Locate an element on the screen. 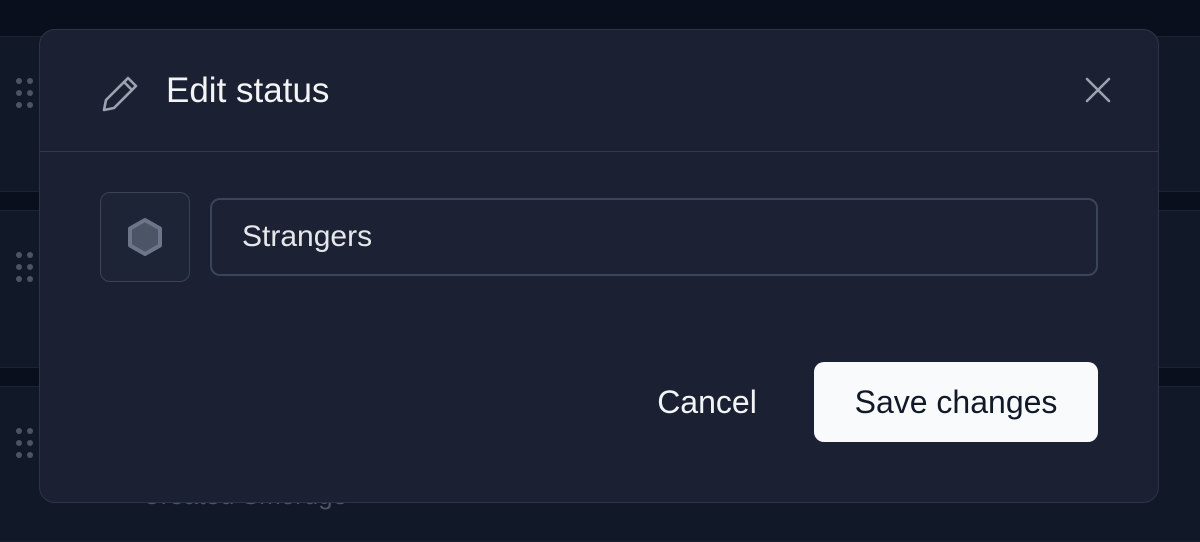 This screenshot has width=1200, height=542. dialog-title: Edit status is located at coordinates (248, 90).